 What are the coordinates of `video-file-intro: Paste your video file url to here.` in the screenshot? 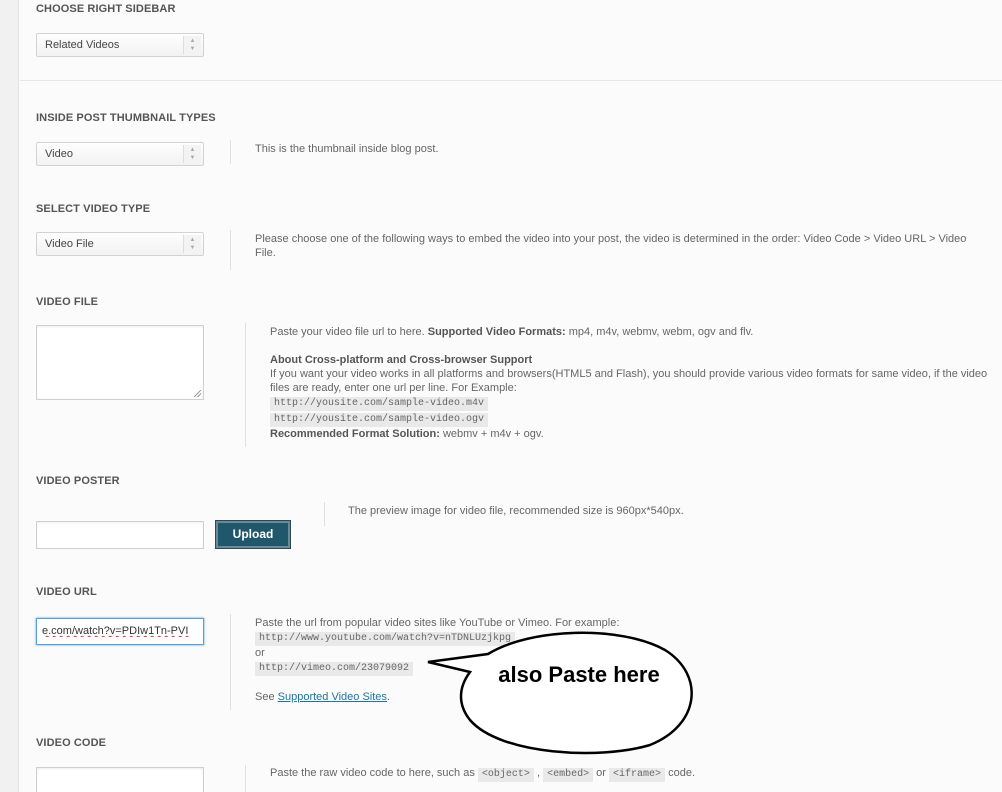 It's located at (349, 332).